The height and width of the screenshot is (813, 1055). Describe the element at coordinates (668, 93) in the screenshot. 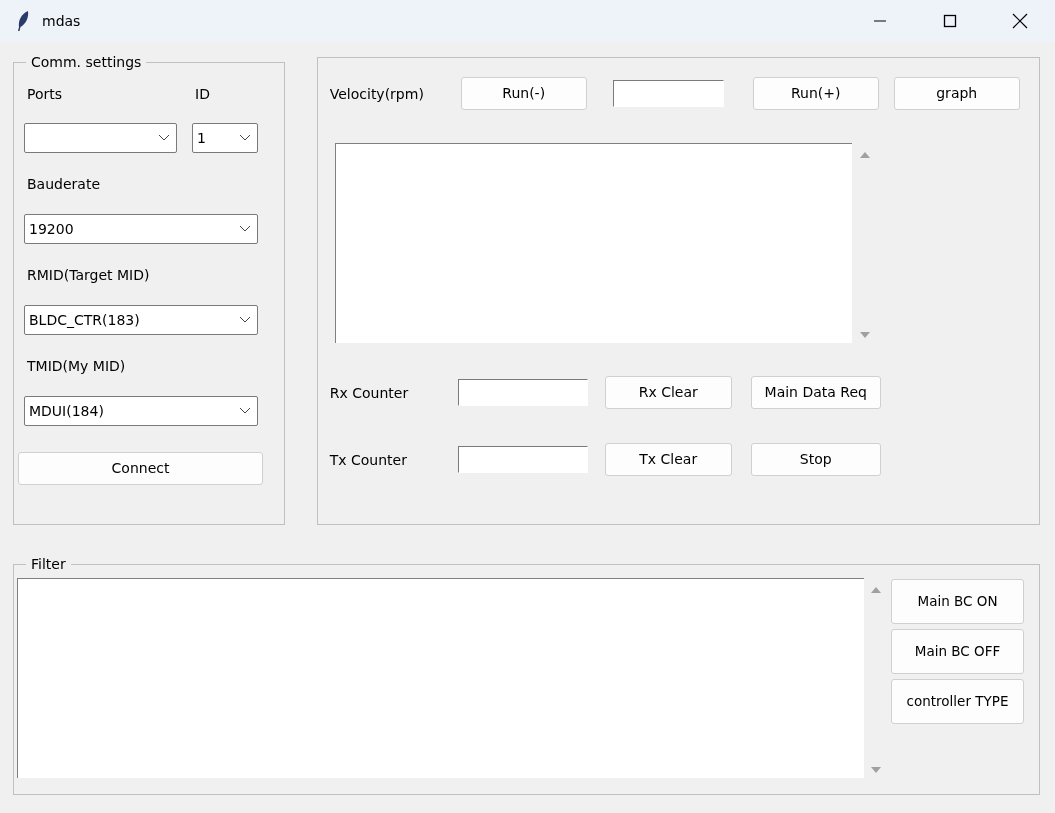

I see `velocity-input` at that location.